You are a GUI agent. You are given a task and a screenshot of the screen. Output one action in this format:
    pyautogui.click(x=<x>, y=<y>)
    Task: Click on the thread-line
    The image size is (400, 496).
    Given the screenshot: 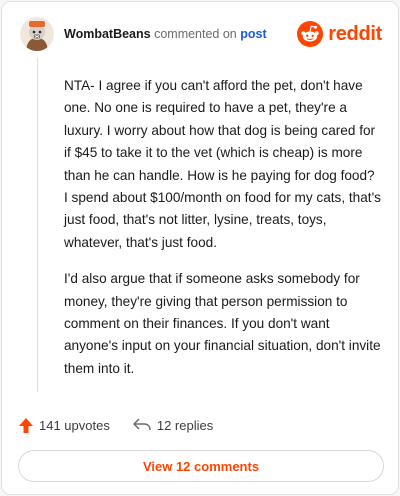 What is the action you would take?
    pyautogui.click(x=37, y=225)
    